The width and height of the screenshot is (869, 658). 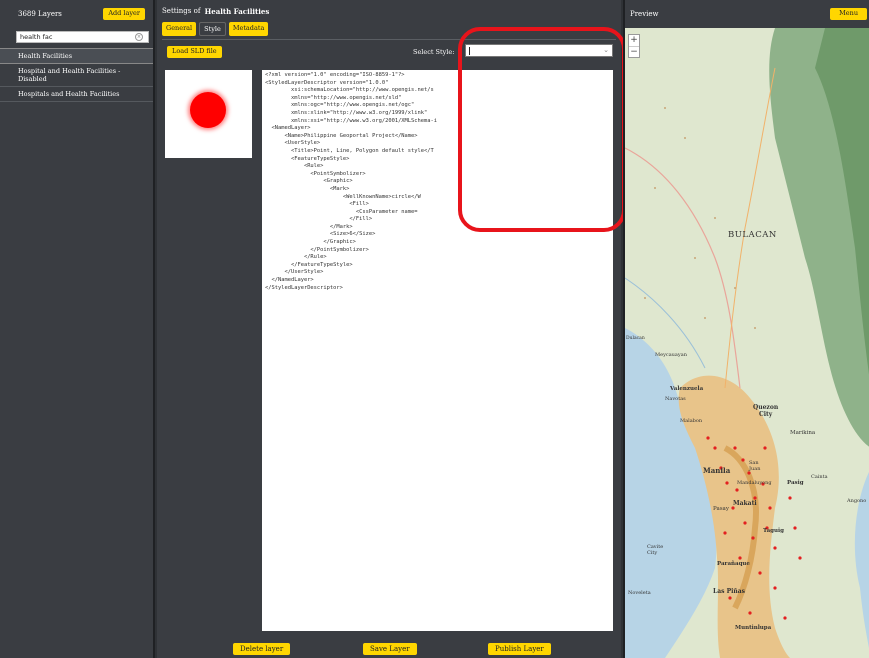 What do you see at coordinates (40, 14) in the screenshot?
I see `layer-count: 3689 Layers` at bounding box center [40, 14].